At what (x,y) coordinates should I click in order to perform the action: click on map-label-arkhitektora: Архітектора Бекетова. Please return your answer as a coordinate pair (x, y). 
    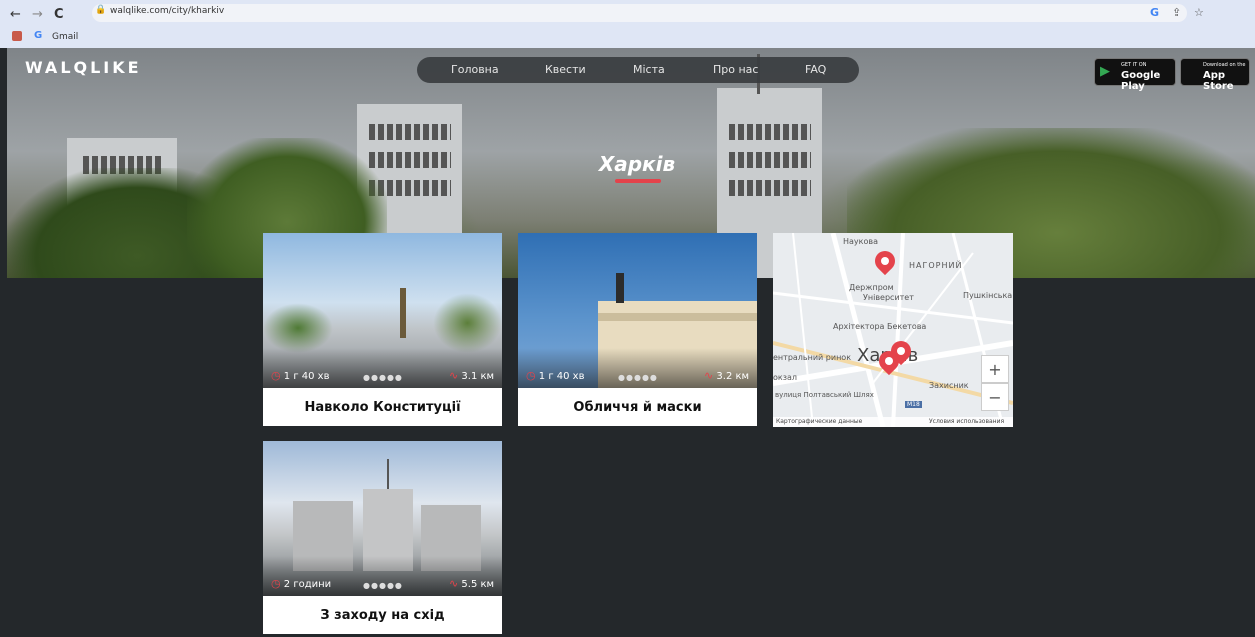
    Looking at the image, I should click on (880, 326).